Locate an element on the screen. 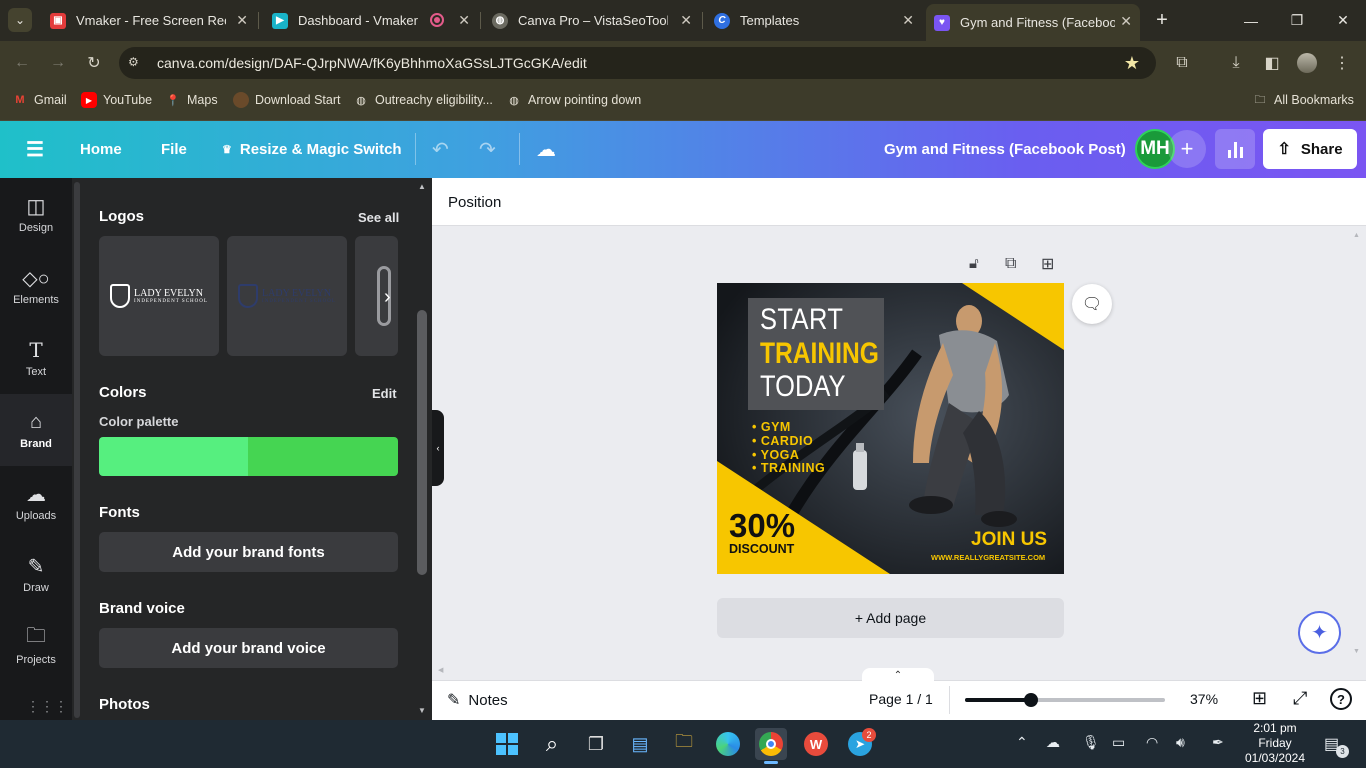 The height and width of the screenshot is (768, 1366). resize-button: ♛ Resize & Magic Switch is located at coordinates (312, 149).